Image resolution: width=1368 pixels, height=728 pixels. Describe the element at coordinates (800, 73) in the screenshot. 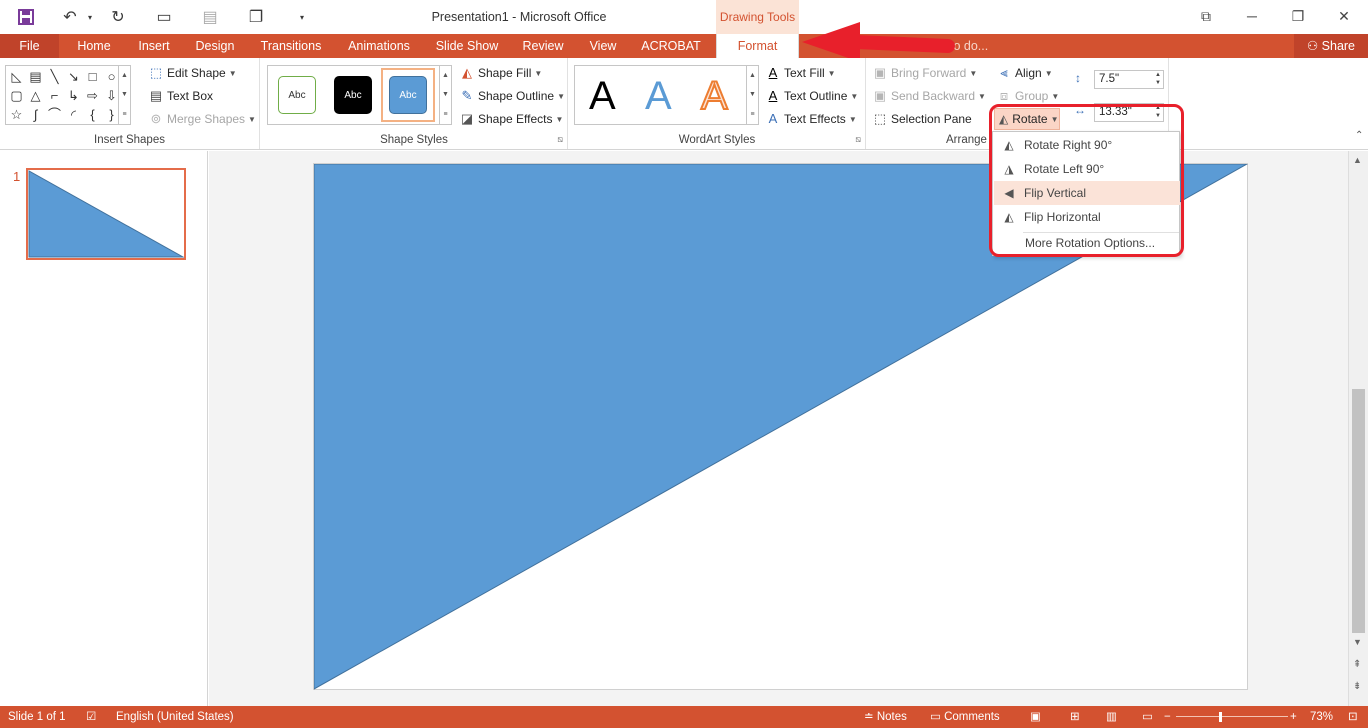

I see `text-fill-button: A Text Fill ▼` at that location.